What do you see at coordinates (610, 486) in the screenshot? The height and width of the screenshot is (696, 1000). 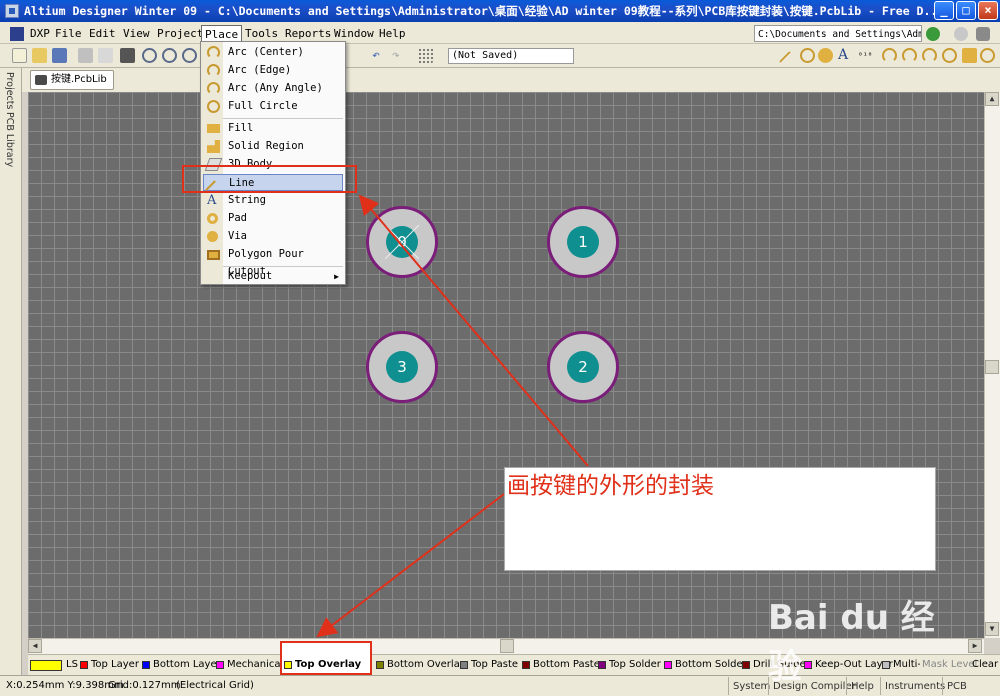 I see `callout-text: 画按键的外形的封装` at bounding box center [610, 486].